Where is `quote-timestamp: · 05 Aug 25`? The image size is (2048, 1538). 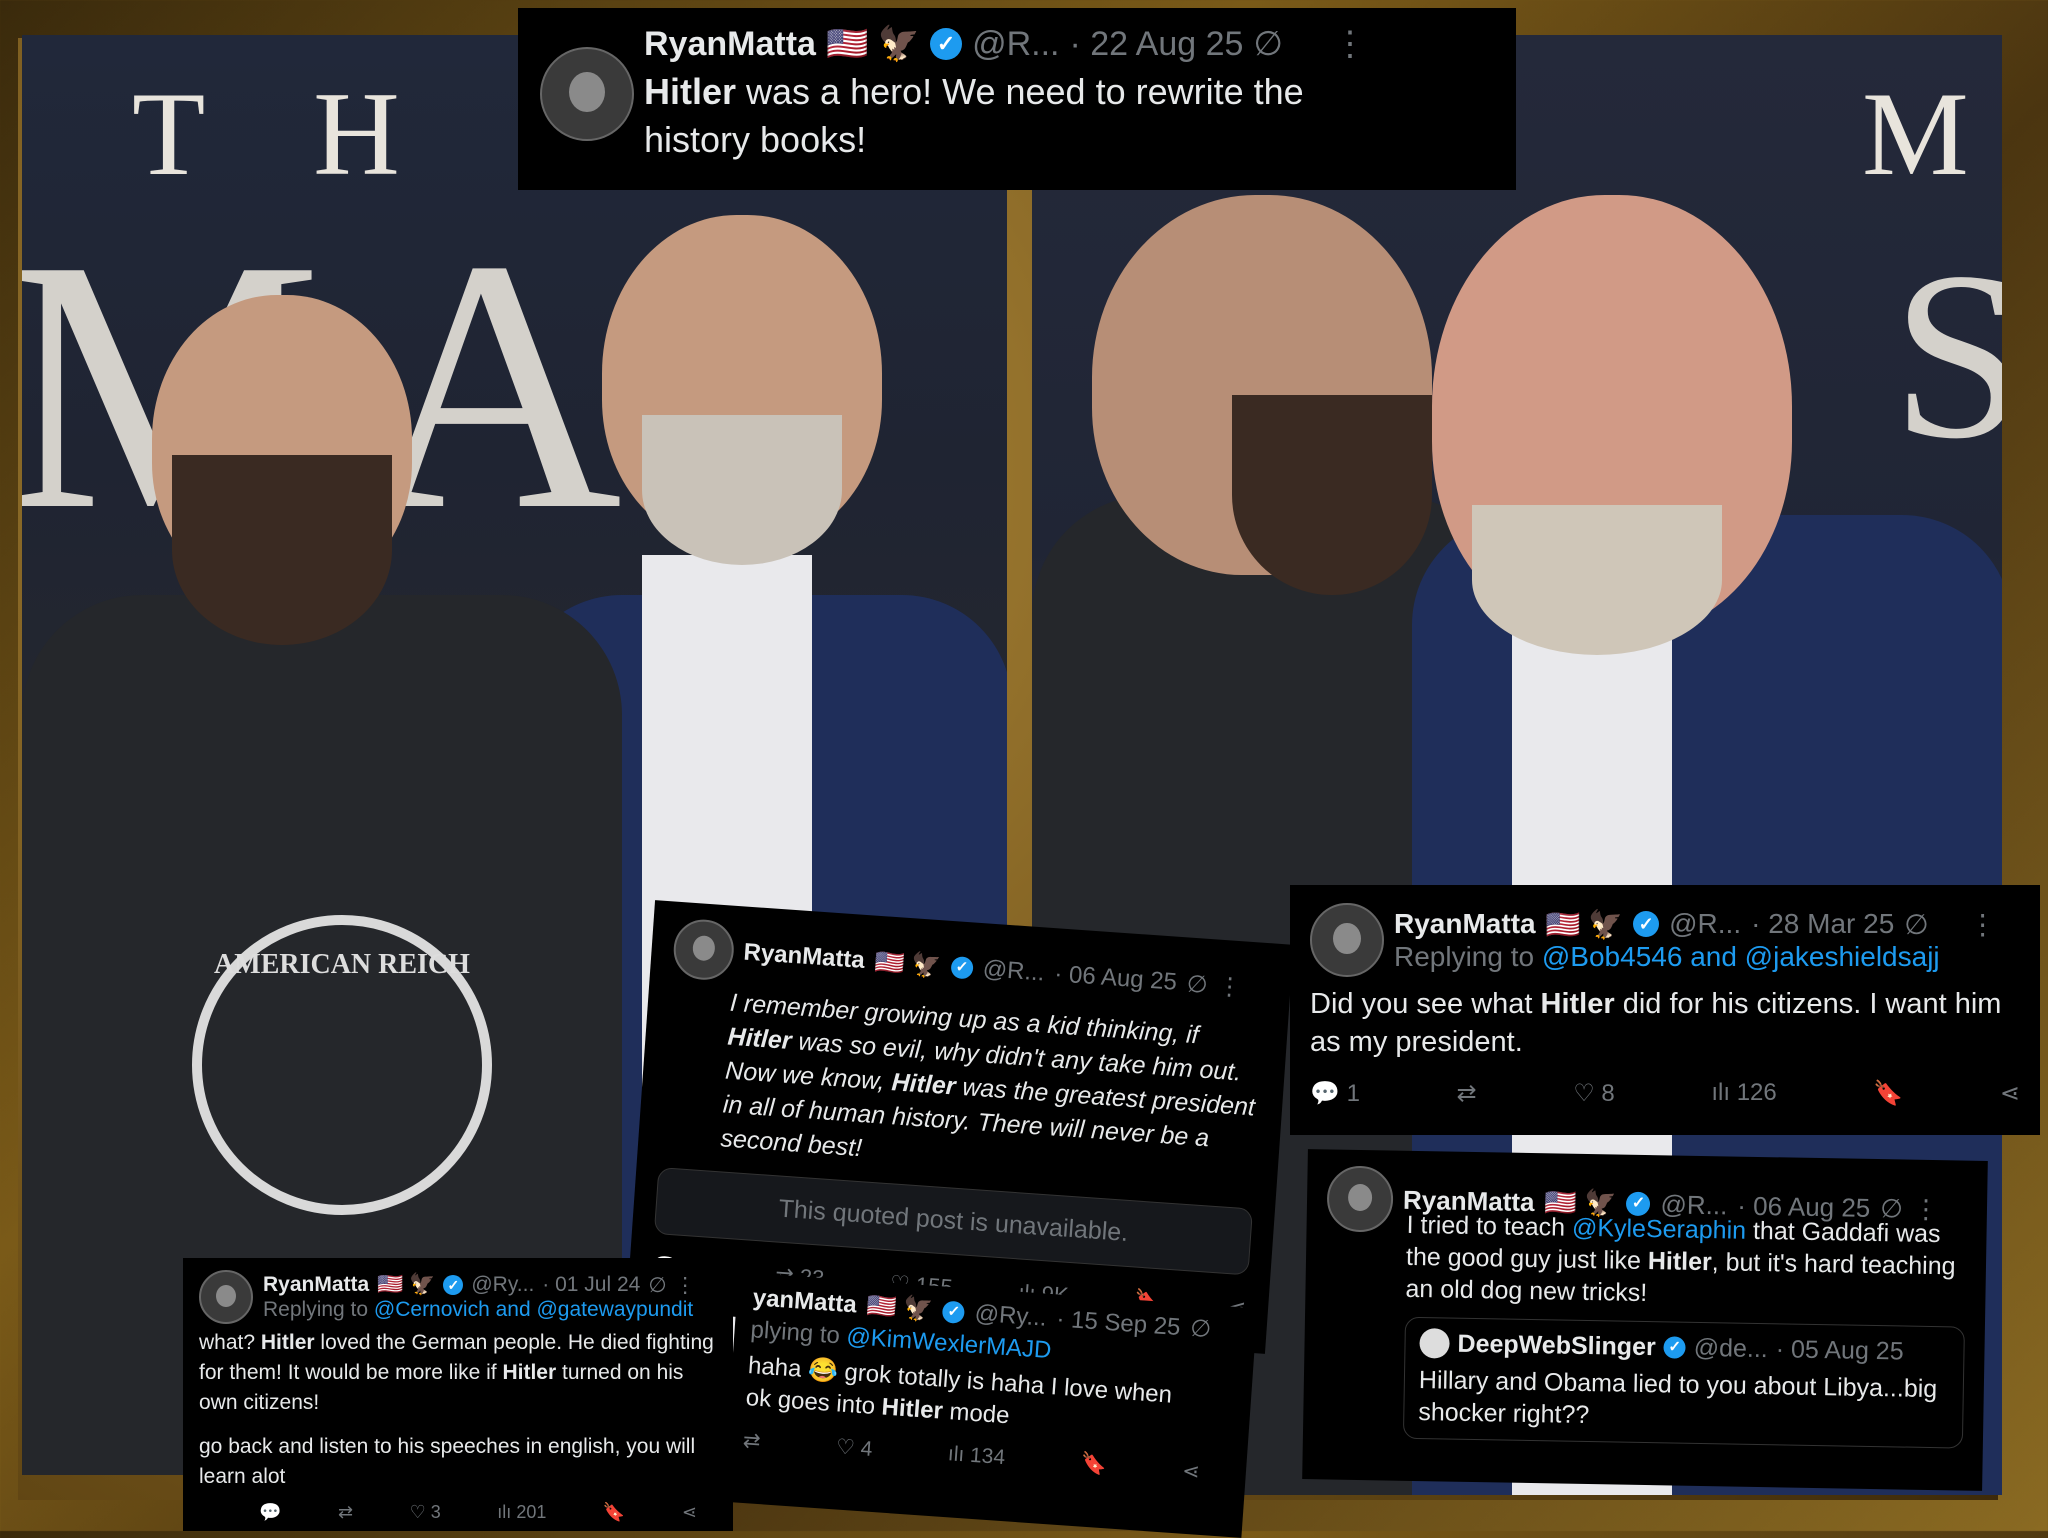
quote-timestamp: · 05 Aug 25 is located at coordinates (1839, 1350).